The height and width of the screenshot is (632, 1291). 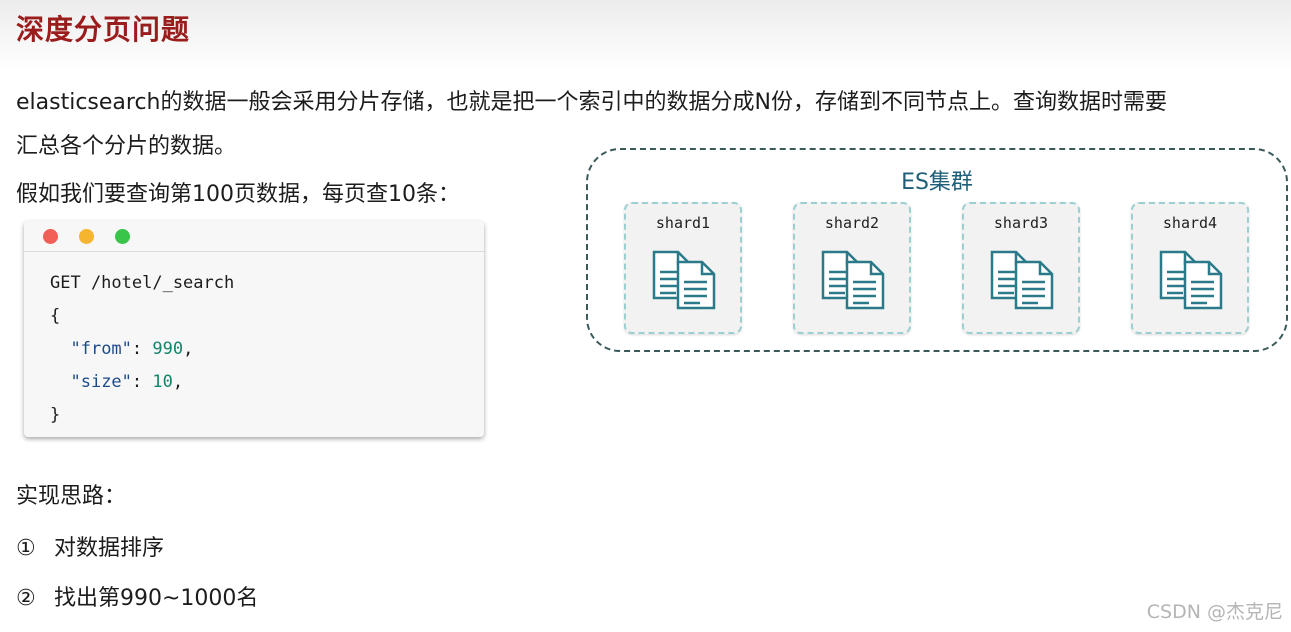 I want to click on code-open-brace: {, so click(x=55, y=316).